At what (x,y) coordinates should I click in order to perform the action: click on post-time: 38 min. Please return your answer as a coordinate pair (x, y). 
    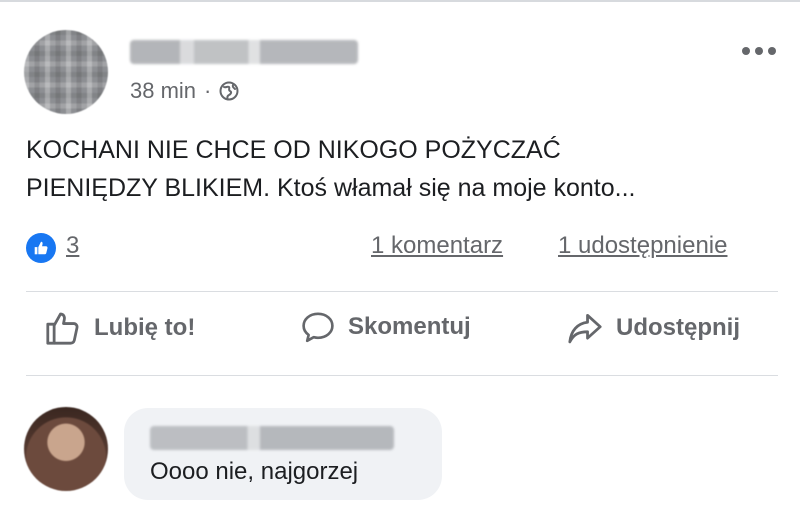
    Looking at the image, I should click on (163, 91).